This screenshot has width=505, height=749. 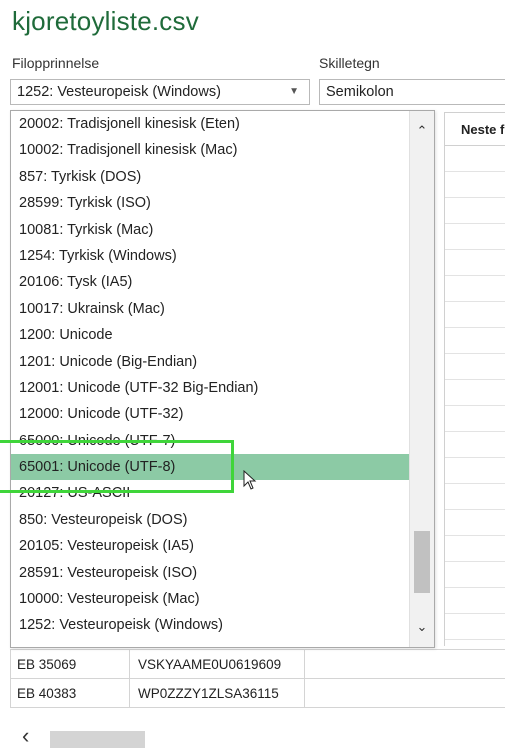 What do you see at coordinates (474, 396) in the screenshot?
I see `preview-column-cells` at bounding box center [474, 396].